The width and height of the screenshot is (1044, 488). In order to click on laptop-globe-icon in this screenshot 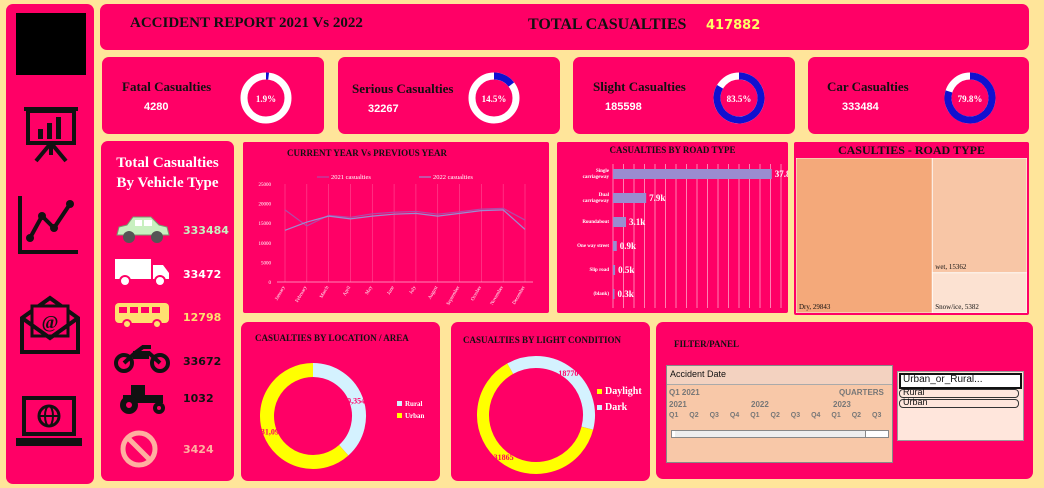, I will do `click(49, 423)`.